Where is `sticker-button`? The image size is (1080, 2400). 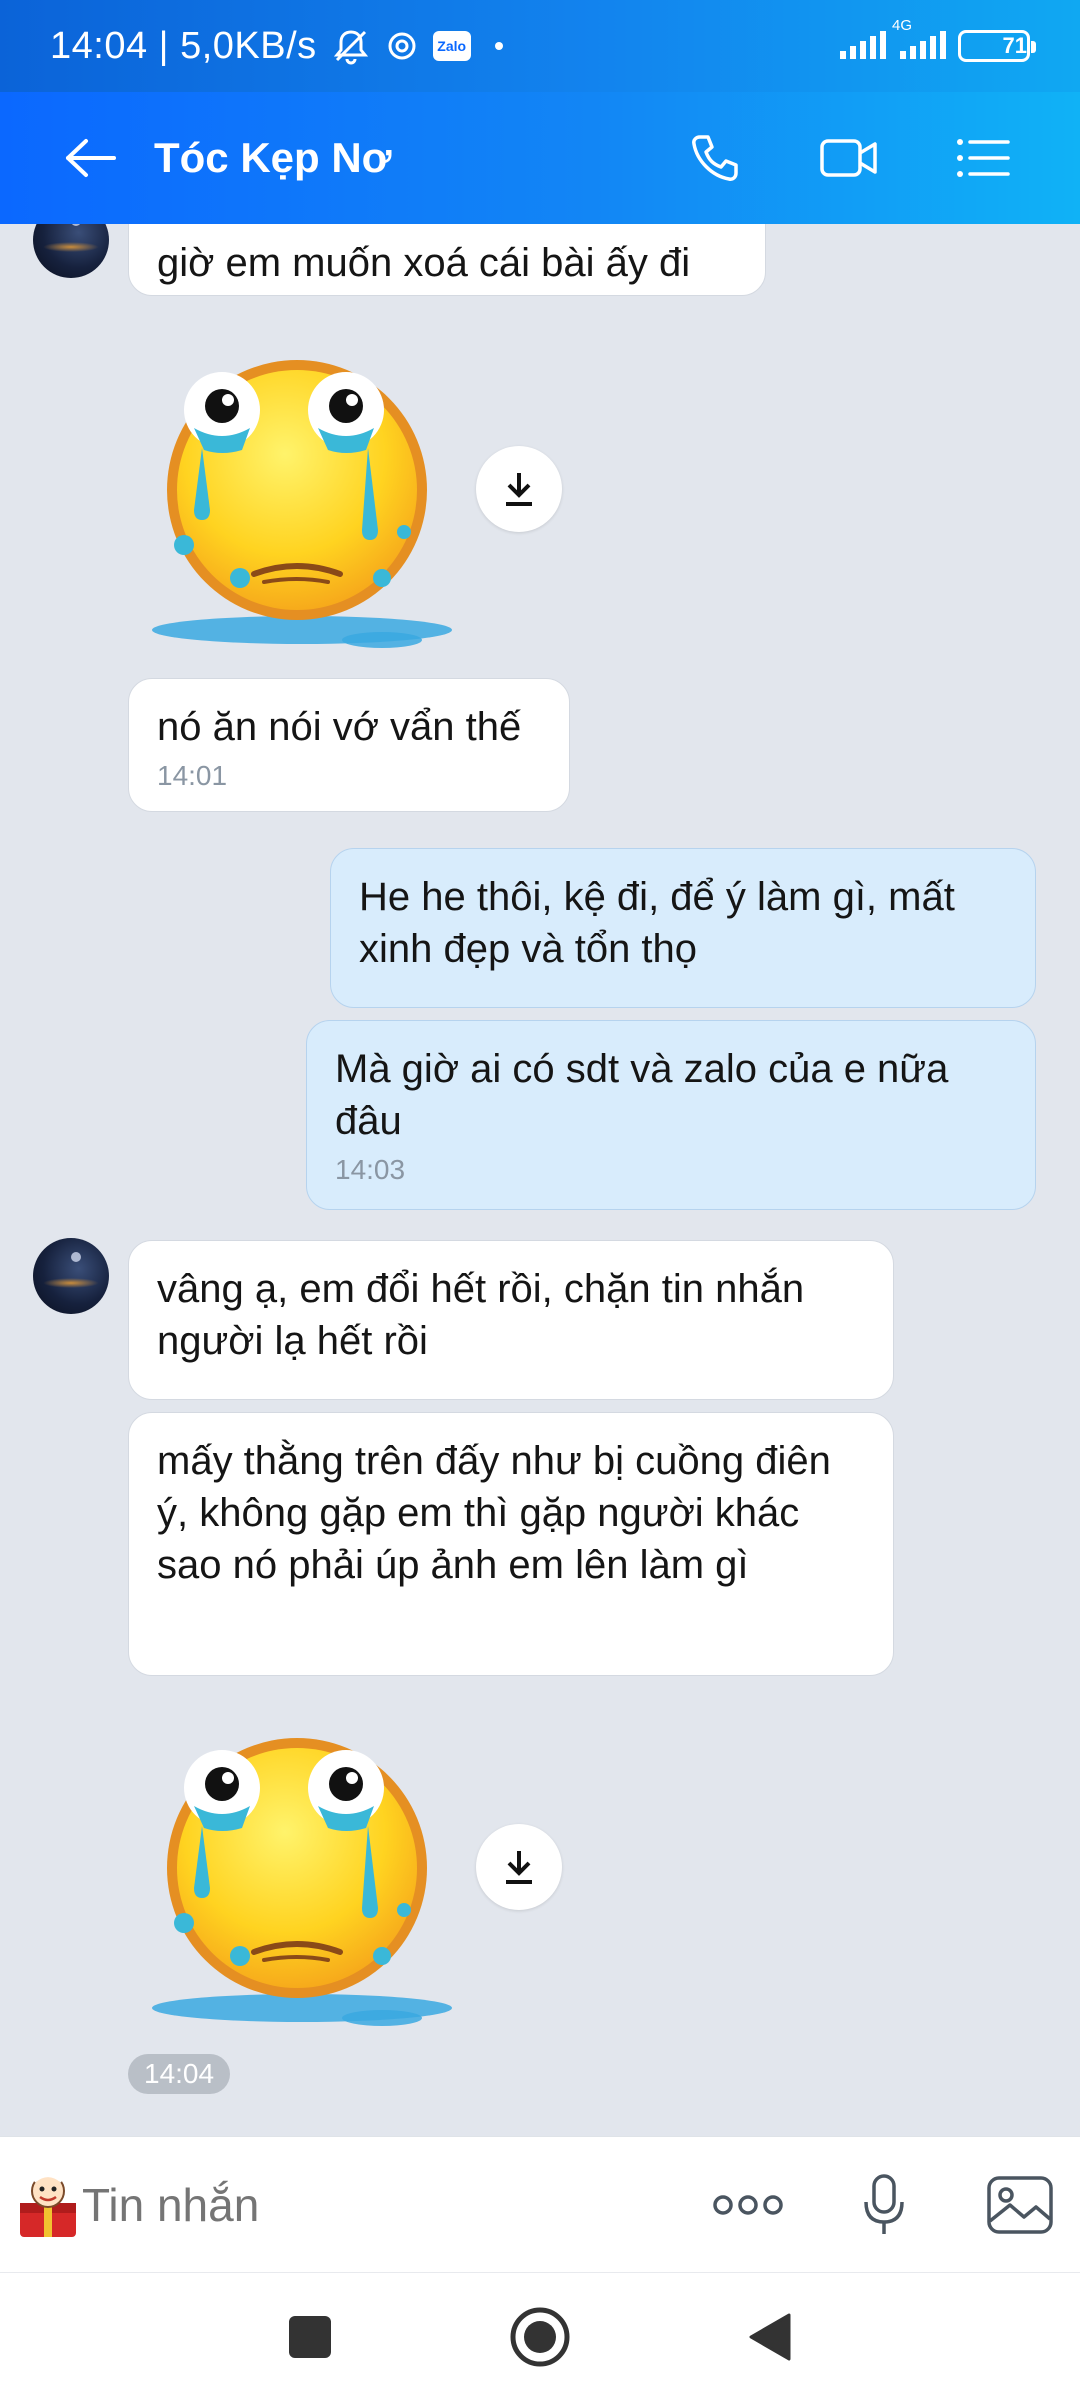 sticker-button is located at coordinates (48, 2205).